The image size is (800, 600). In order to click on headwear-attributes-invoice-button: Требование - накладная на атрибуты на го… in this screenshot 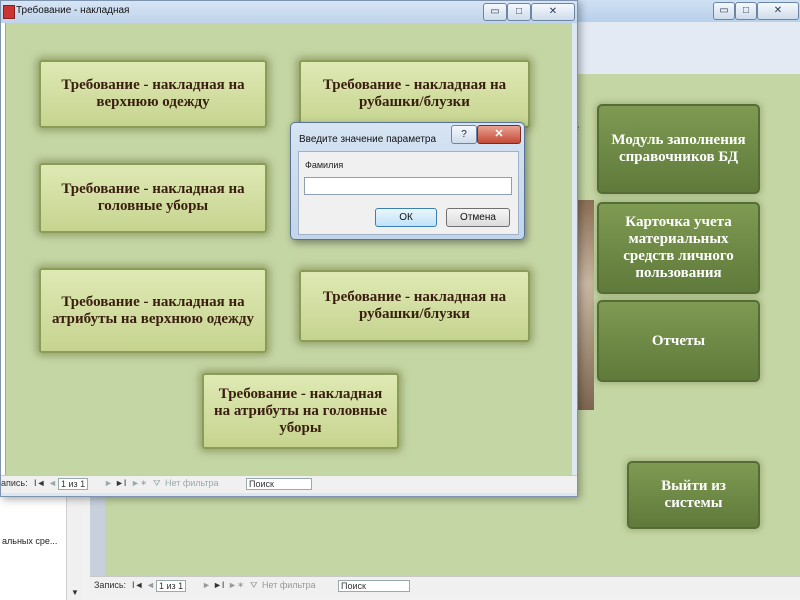, I will do `click(300, 411)`.